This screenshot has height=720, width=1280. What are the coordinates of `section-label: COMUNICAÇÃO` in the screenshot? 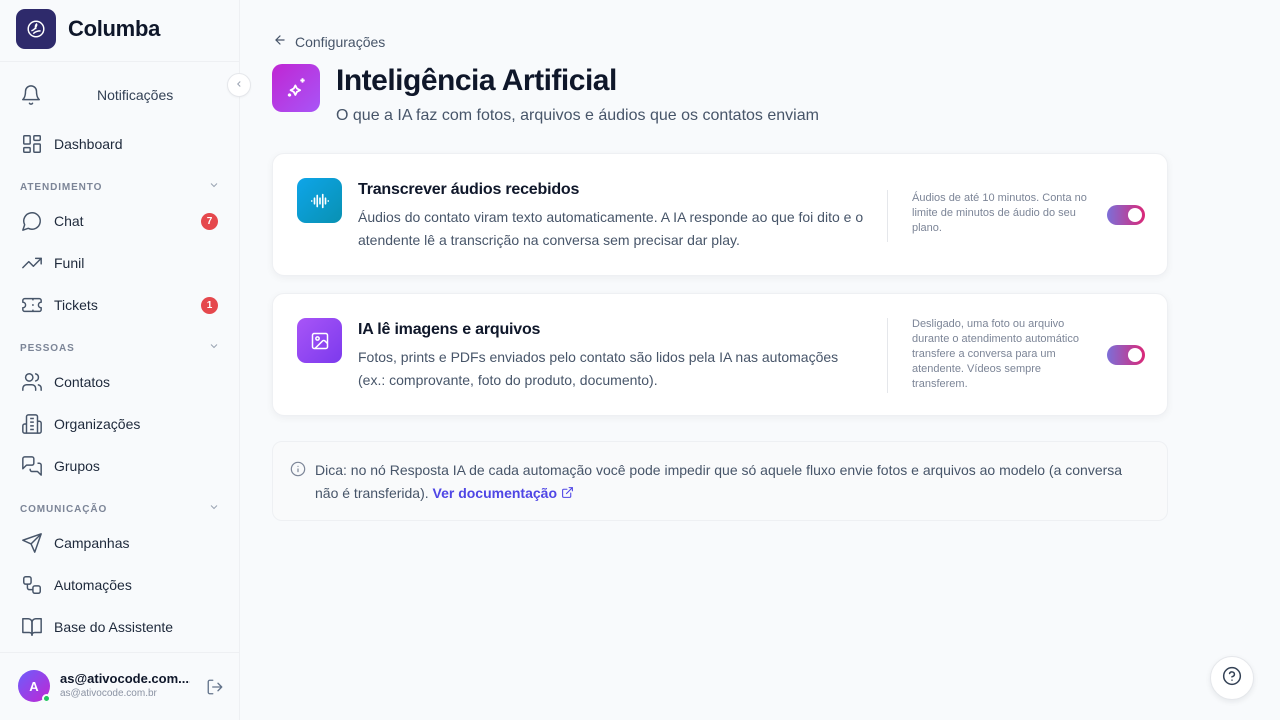 It's located at (64, 509).